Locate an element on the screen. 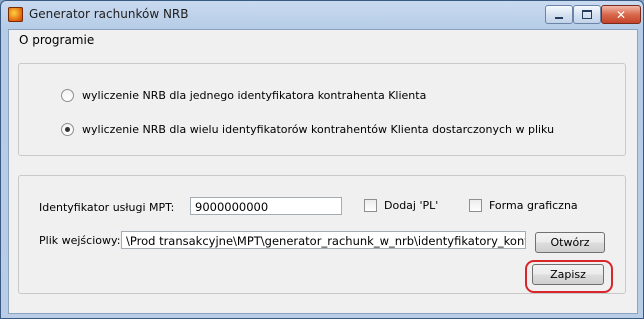 The height and width of the screenshot is (319, 644). add-pl-checkbox: Dodaj 'PL' is located at coordinates (401, 205).